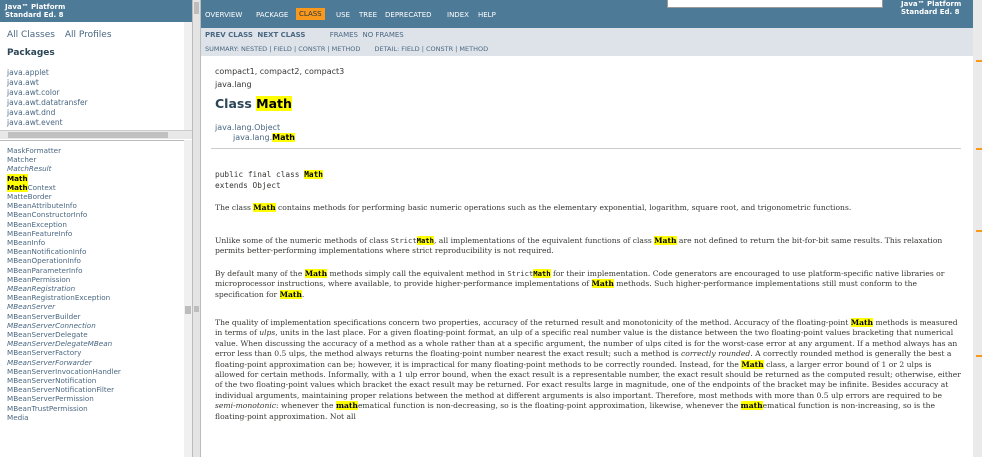 Image resolution: width=982 pixels, height=458 pixels. Describe the element at coordinates (281, 35) in the screenshot. I see `next-class-link: NEXT CLASS` at that location.